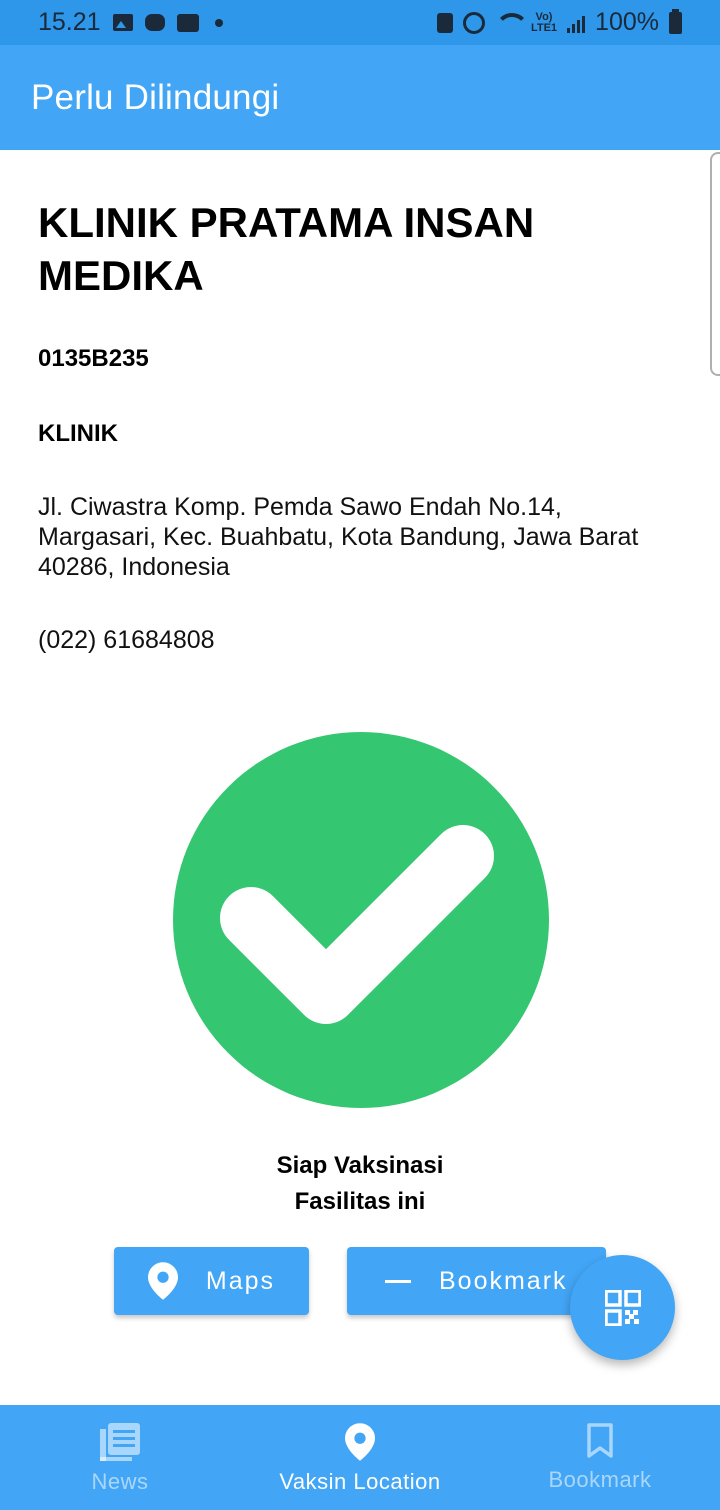  I want to click on nav-label-news: News, so click(120, 1481).